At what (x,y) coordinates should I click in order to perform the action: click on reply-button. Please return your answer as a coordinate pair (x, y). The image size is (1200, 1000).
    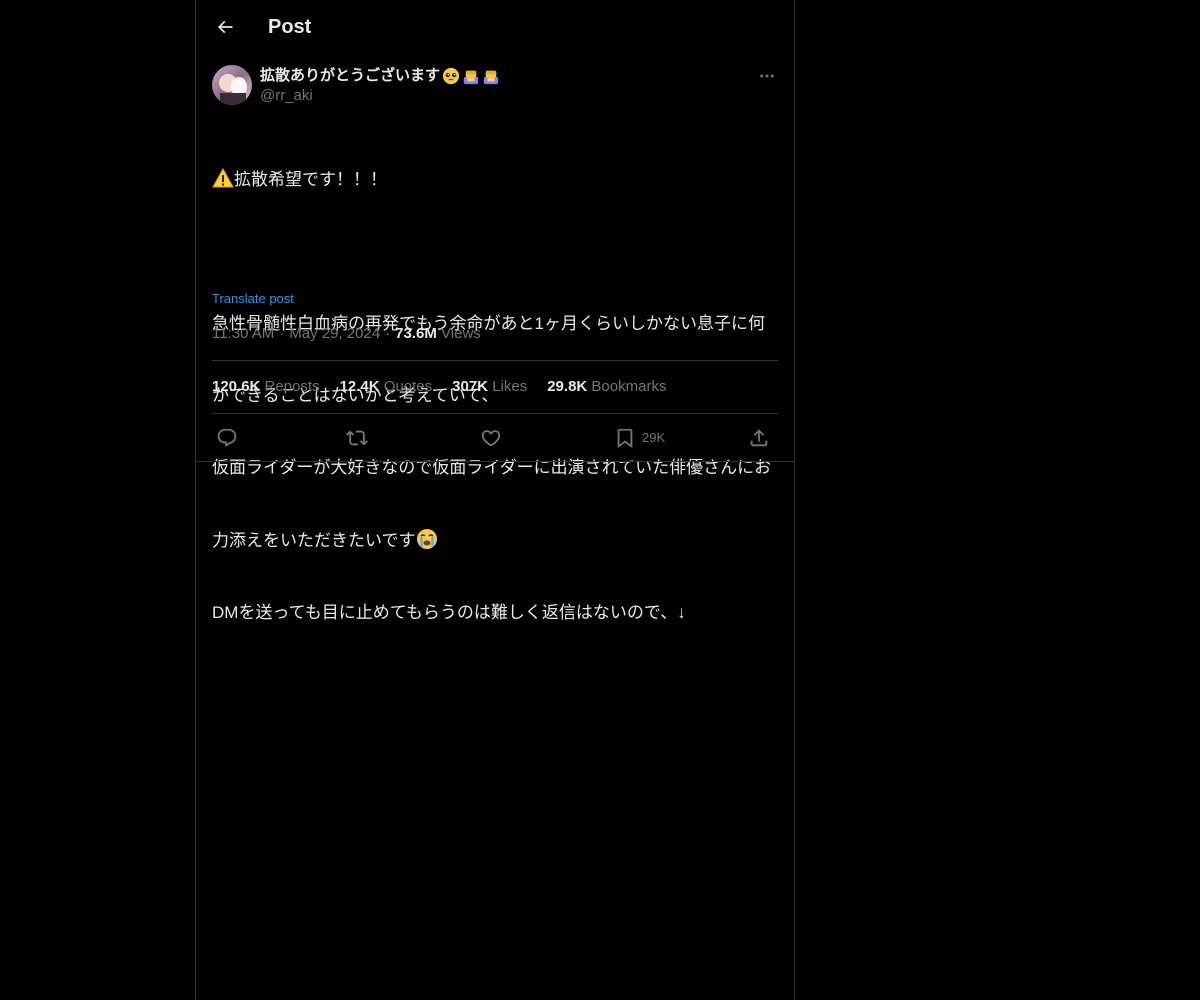
    Looking at the image, I should click on (227, 438).